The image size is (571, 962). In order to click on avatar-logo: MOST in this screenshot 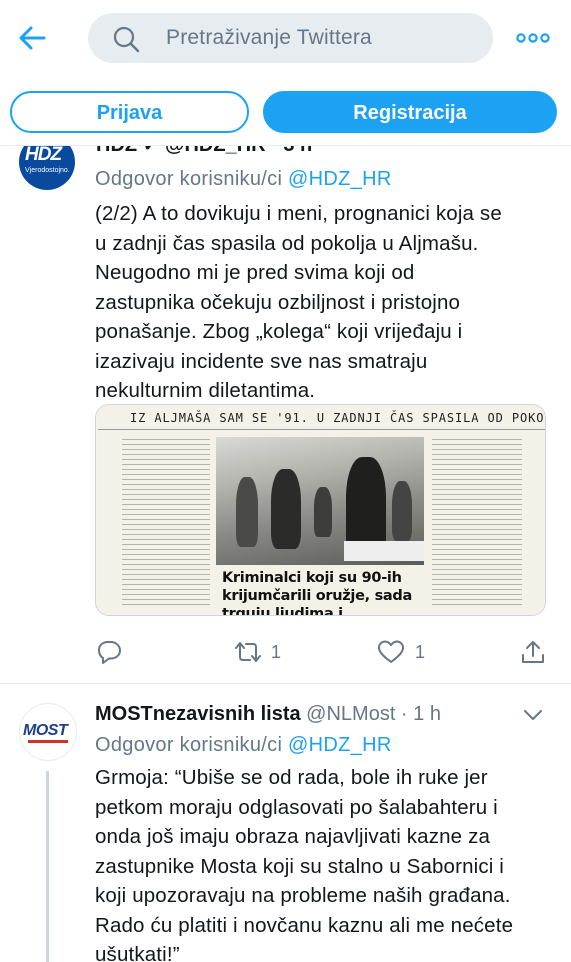, I will do `click(45, 730)`.